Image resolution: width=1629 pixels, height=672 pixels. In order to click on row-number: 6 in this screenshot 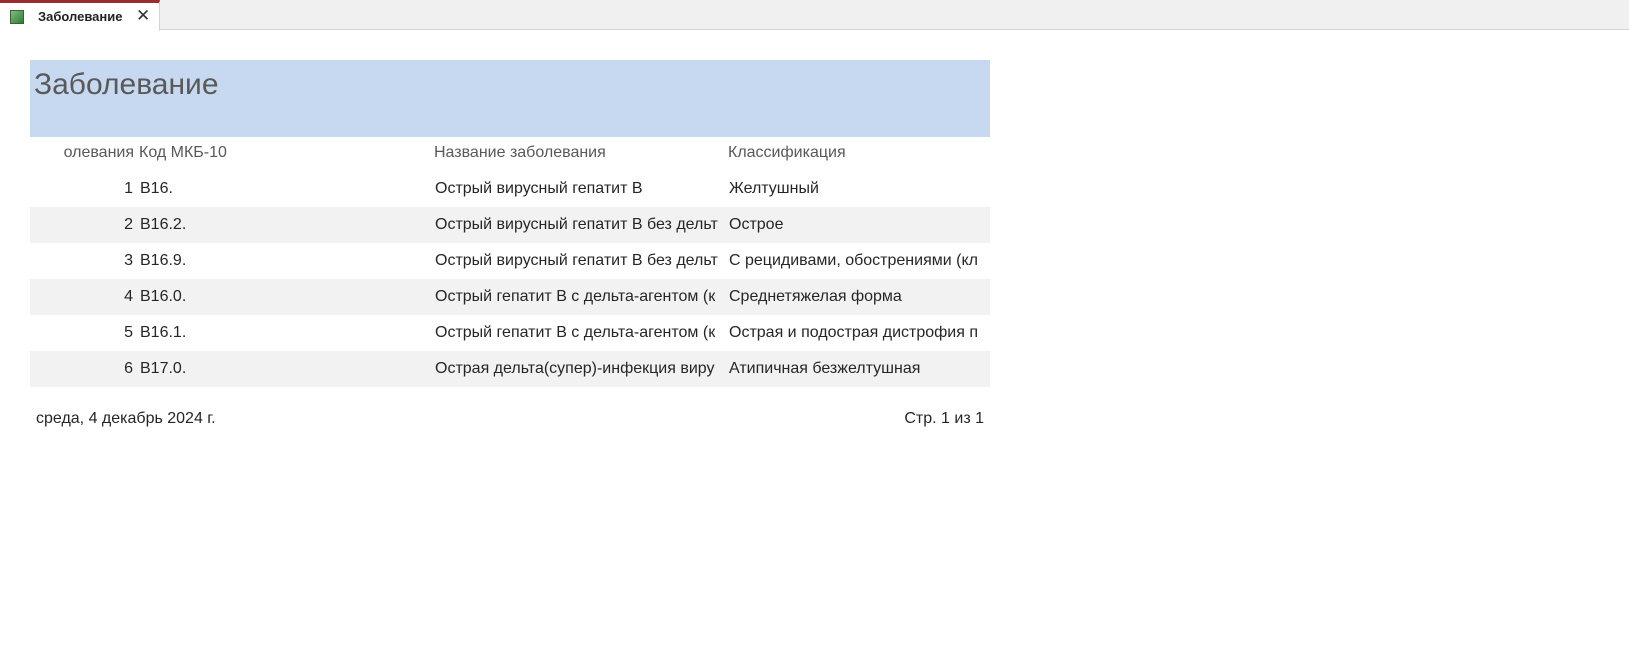, I will do `click(128, 368)`.